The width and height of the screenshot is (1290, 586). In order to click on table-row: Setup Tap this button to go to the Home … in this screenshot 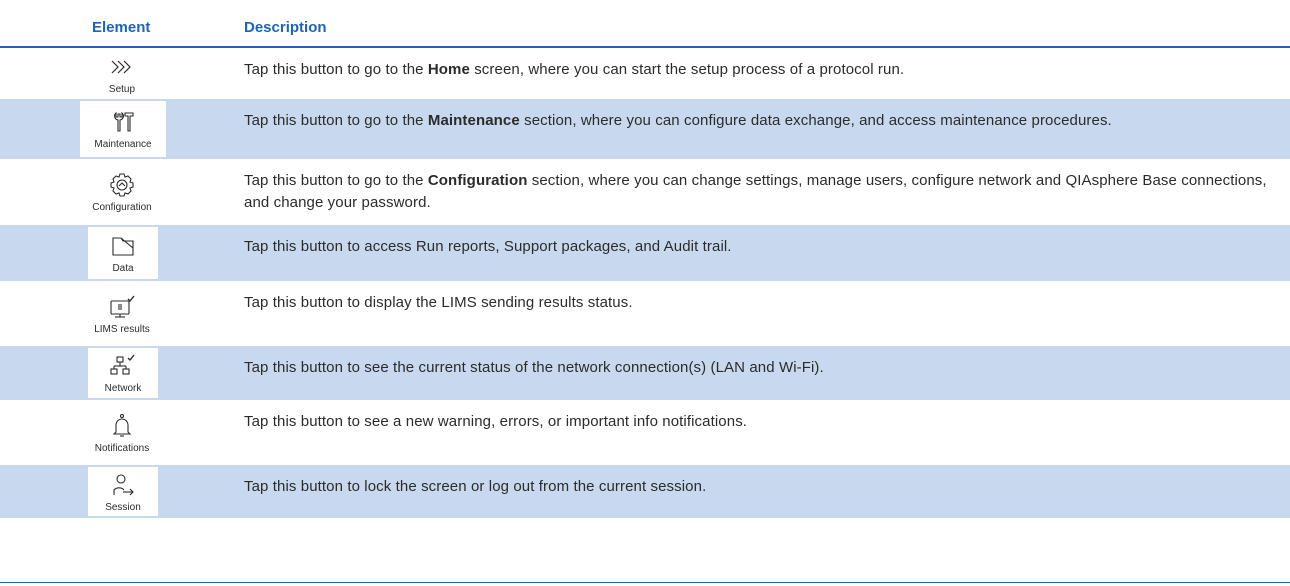, I will do `click(645, 73)`.